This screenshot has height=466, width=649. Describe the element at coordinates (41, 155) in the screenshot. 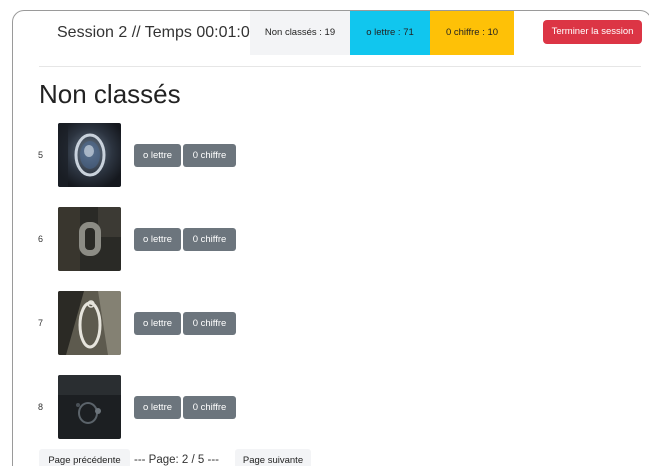

I see `item-index: 5` at that location.